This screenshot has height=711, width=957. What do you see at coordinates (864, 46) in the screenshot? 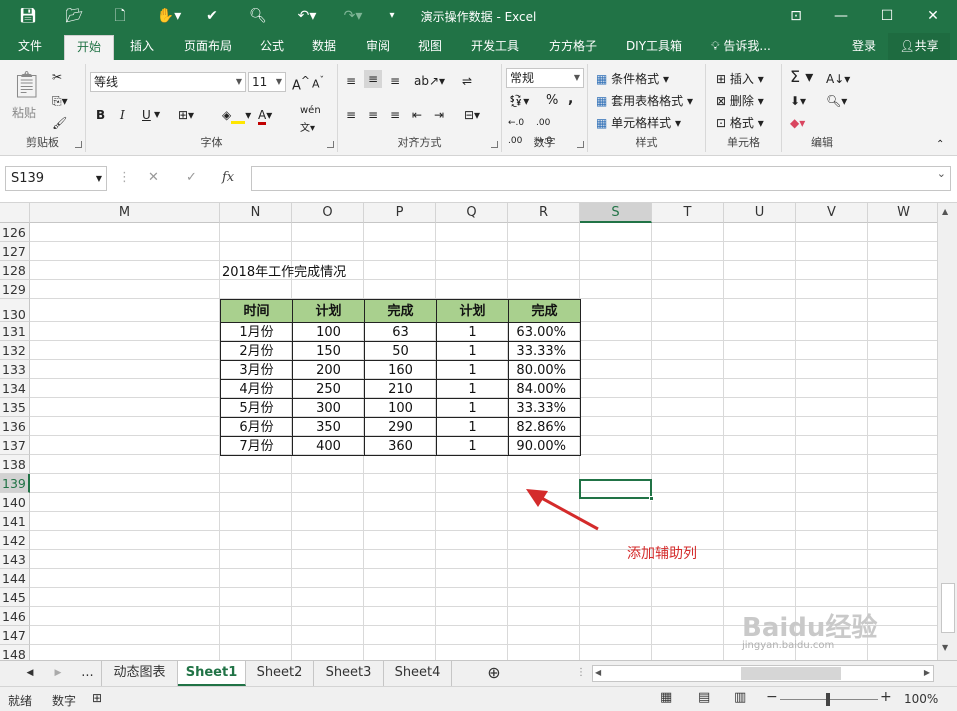
I see `login-button: 登录` at bounding box center [864, 46].